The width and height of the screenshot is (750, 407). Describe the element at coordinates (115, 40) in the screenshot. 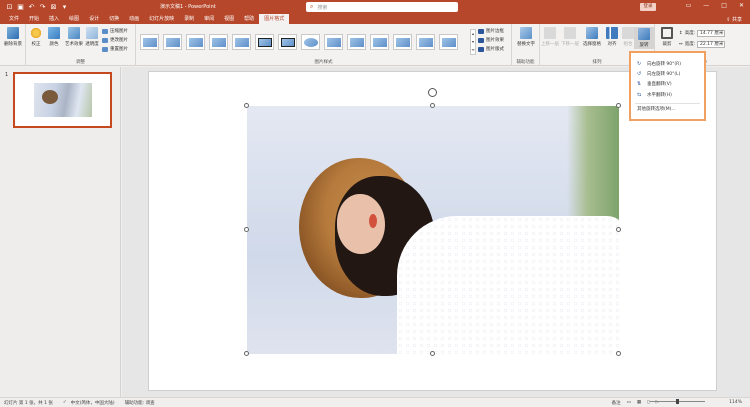

I see `change-picture-button: 更改图片` at that location.